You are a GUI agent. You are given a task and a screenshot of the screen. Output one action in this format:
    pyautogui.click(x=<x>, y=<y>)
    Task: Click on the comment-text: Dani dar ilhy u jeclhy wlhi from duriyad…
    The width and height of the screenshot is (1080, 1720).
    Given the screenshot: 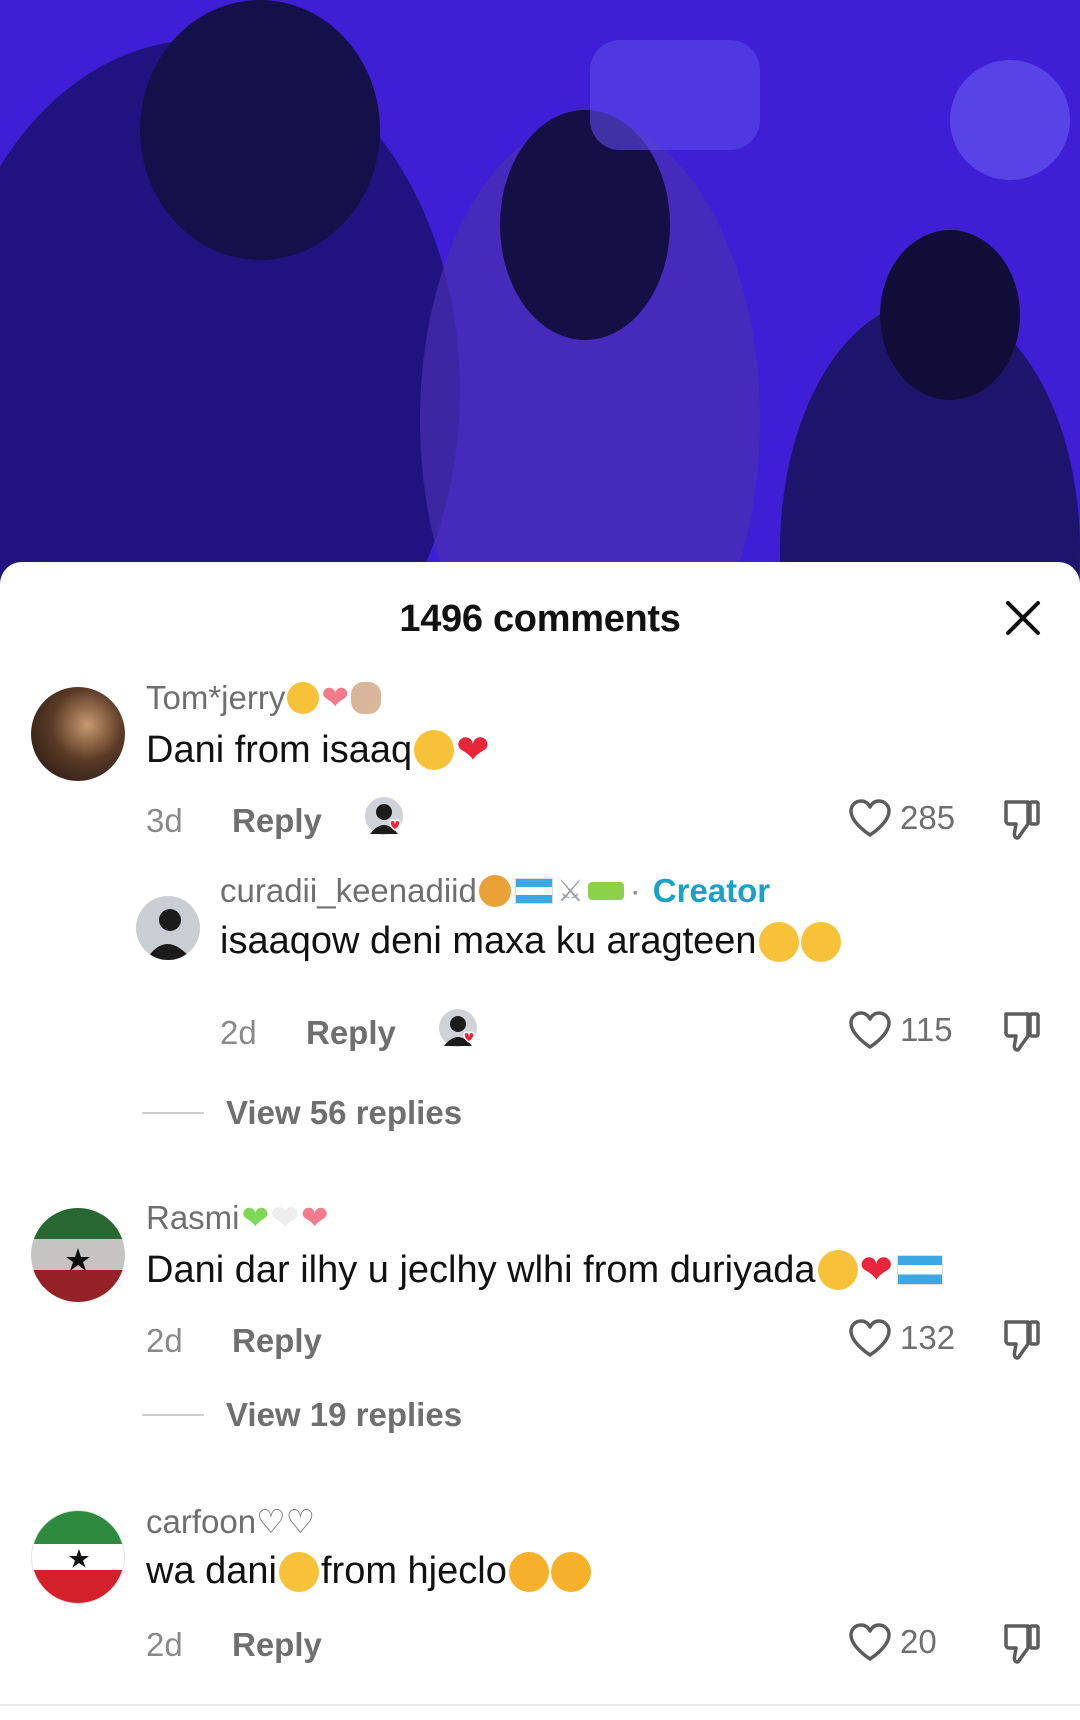 What is the action you would take?
    pyautogui.click(x=545, y=1270)
    